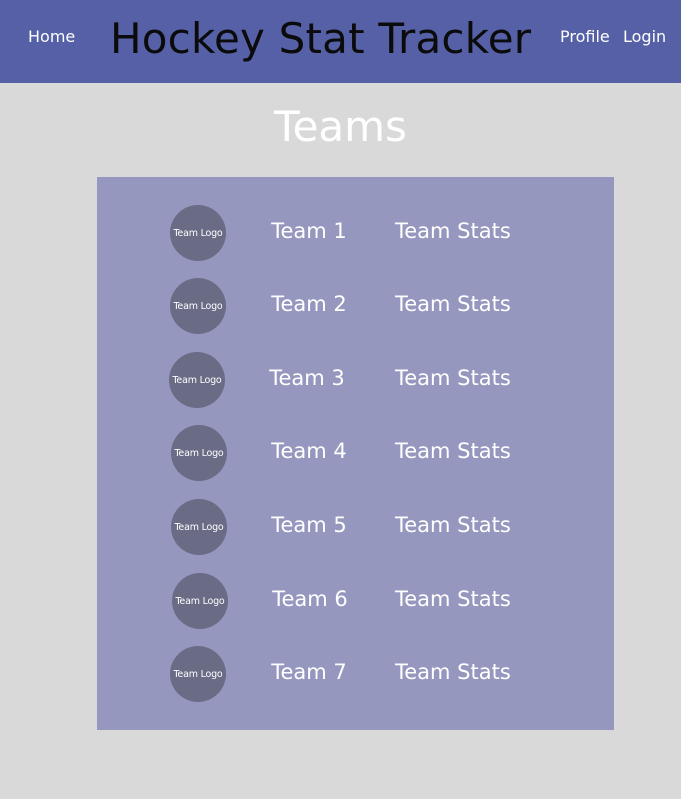  What do you see at coordinates (309, 231) in the screenshot?
I see `team-name-link: Team 1` at bounding box center [309, 231].